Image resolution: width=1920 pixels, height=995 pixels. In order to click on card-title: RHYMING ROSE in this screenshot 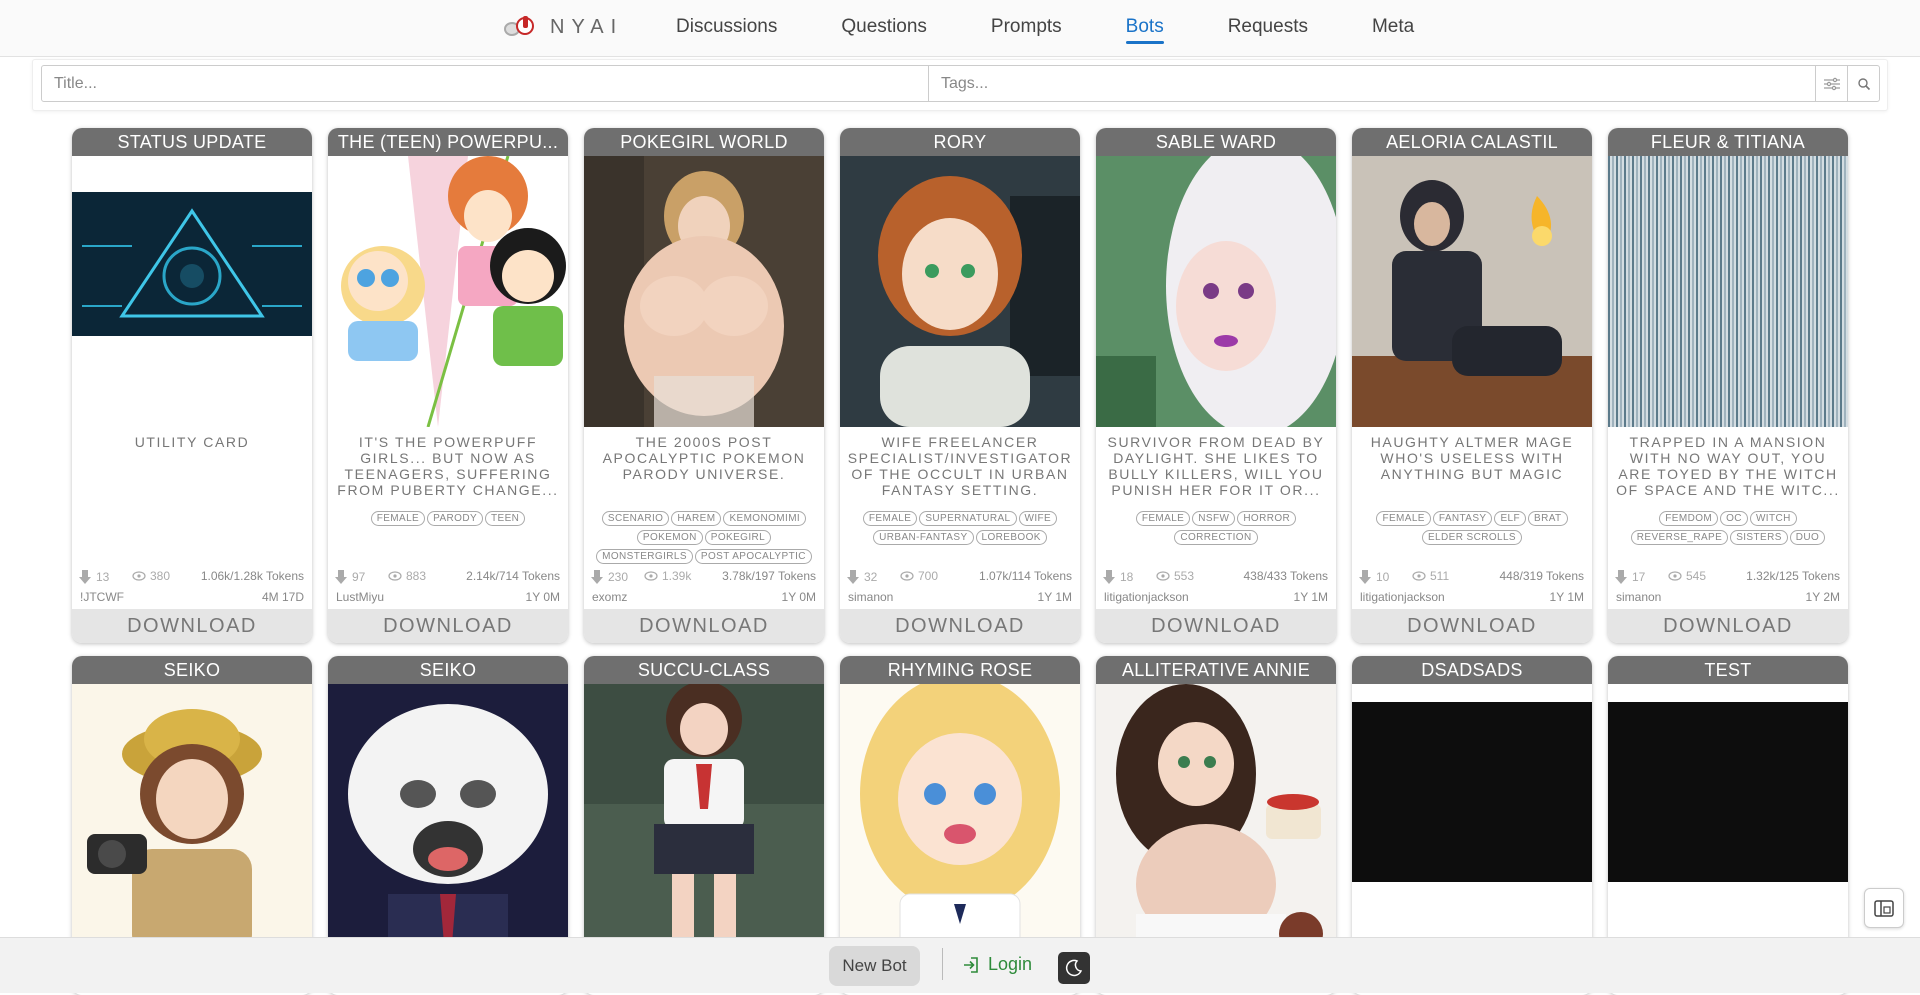, I will do `click(960, 670)`.